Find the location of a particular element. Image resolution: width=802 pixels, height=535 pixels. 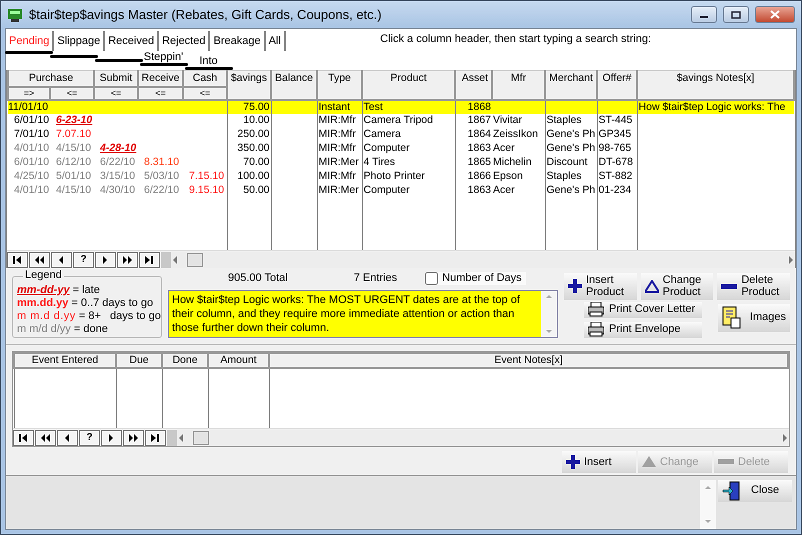

column-header: $avings is located at coordinates (249, 85).